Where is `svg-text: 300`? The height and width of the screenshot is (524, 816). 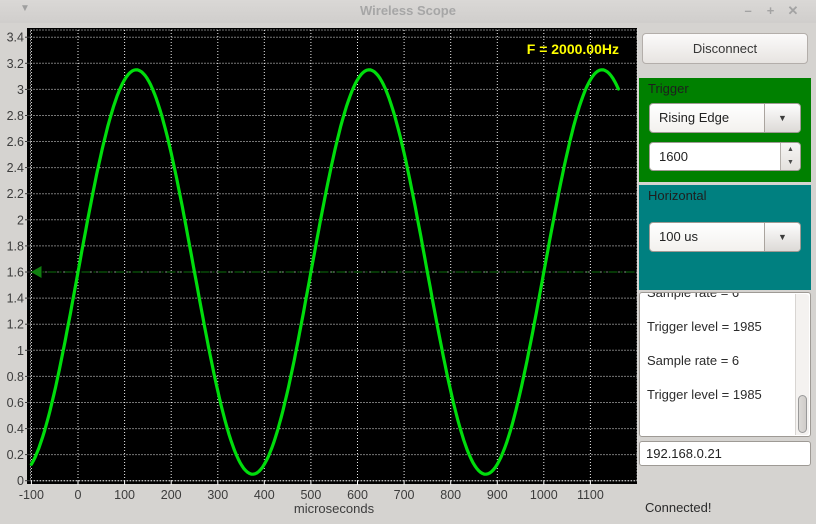 svg-text: 300 is located at coordinates (217, 495).